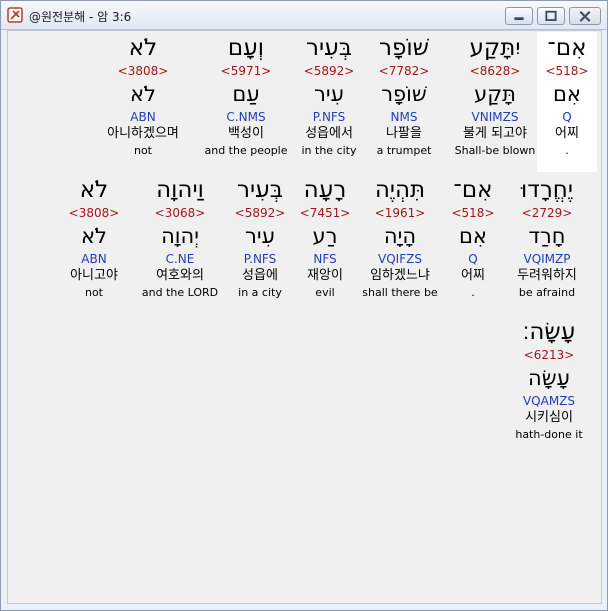 This screenshot has height=611, width=608. I want to click on korean-gloss: 성읍에, so click(260, 275).